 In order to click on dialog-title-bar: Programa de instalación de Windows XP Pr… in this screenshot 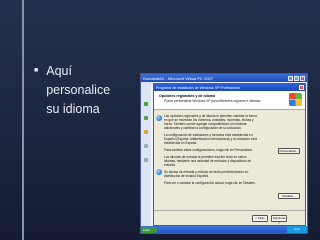, I will do `click(229, 87)`.